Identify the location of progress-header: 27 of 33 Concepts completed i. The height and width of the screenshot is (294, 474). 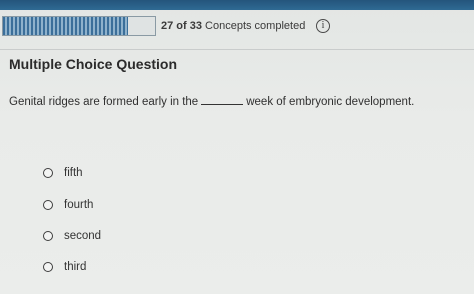
(237, 28).